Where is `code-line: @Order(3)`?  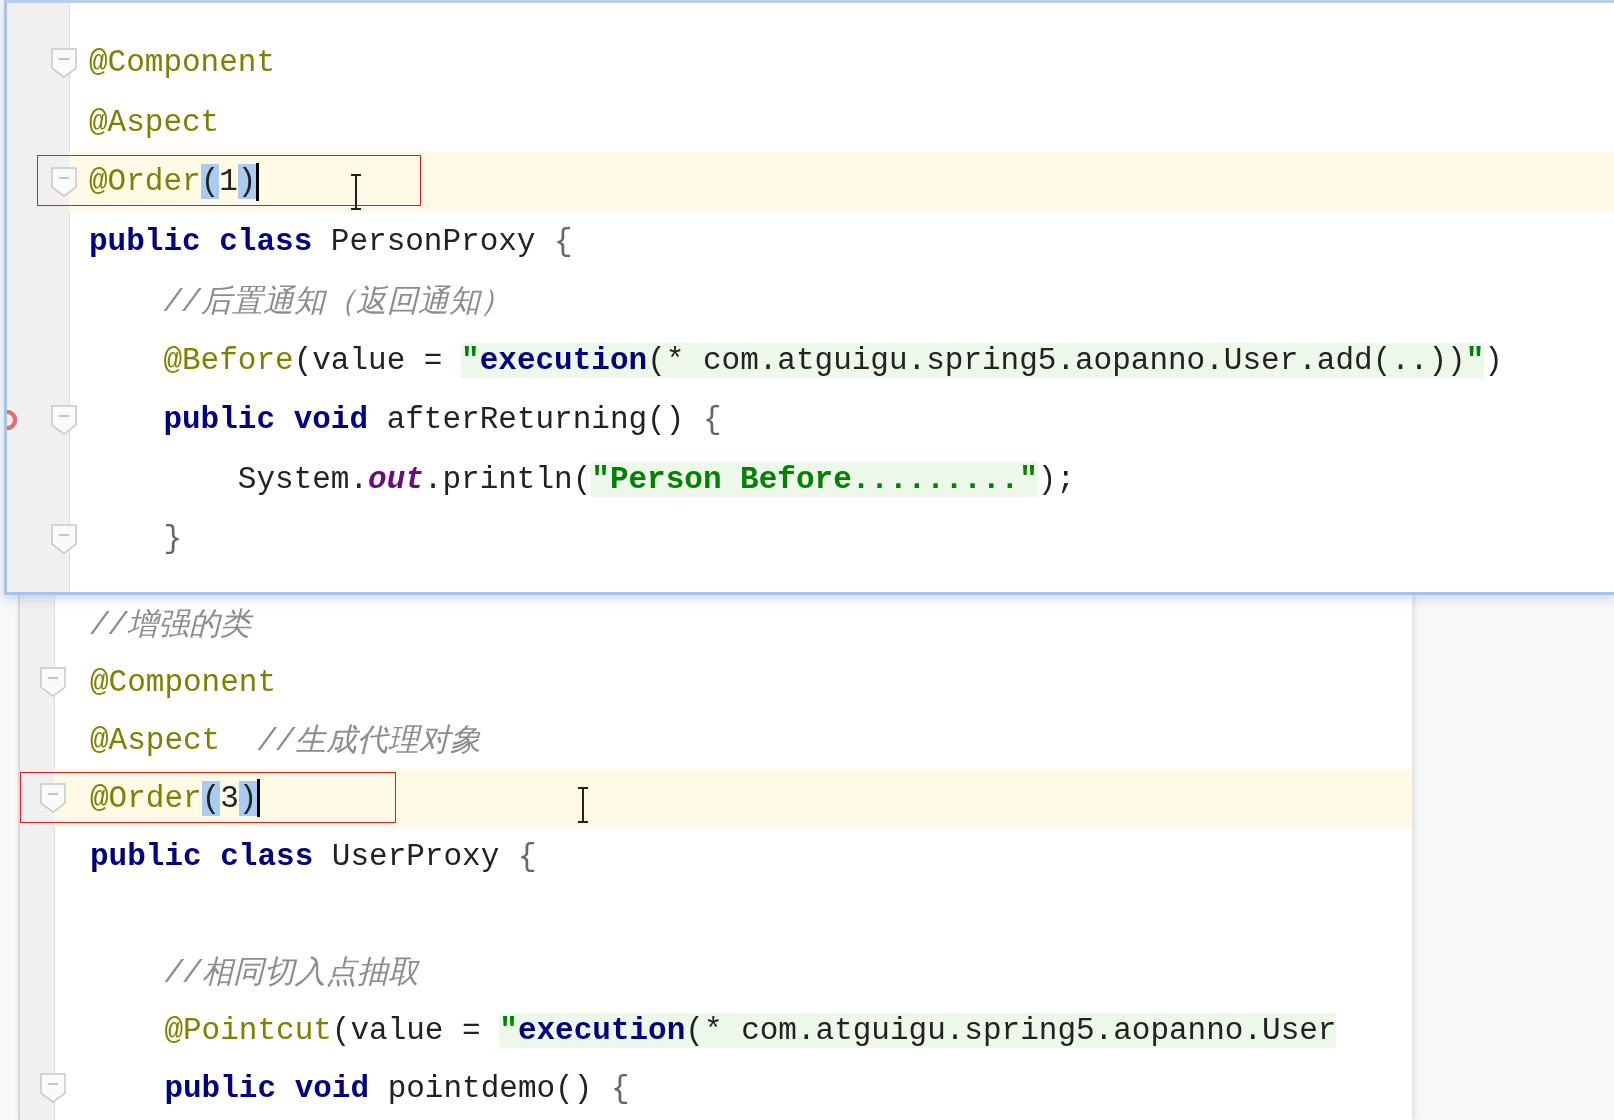
code-line: @Order(3) is located at coordinates (175, 798).